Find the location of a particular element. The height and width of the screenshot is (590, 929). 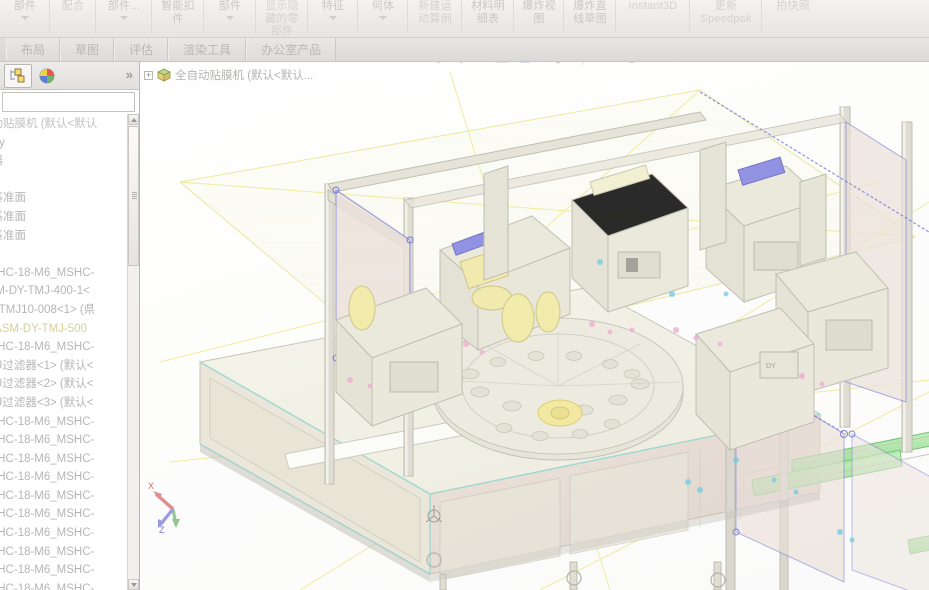

ribbon-group-label: 智能扣 件 is located at coordinates (178, 12).